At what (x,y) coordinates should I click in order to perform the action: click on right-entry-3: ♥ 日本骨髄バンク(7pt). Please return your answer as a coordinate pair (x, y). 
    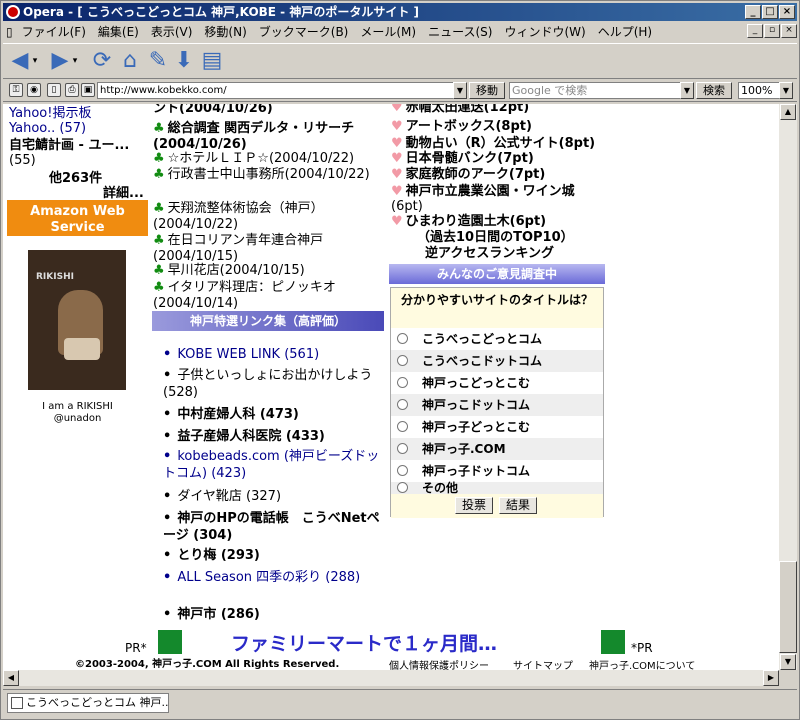
    Looking at the image, I should click on (462, 159).